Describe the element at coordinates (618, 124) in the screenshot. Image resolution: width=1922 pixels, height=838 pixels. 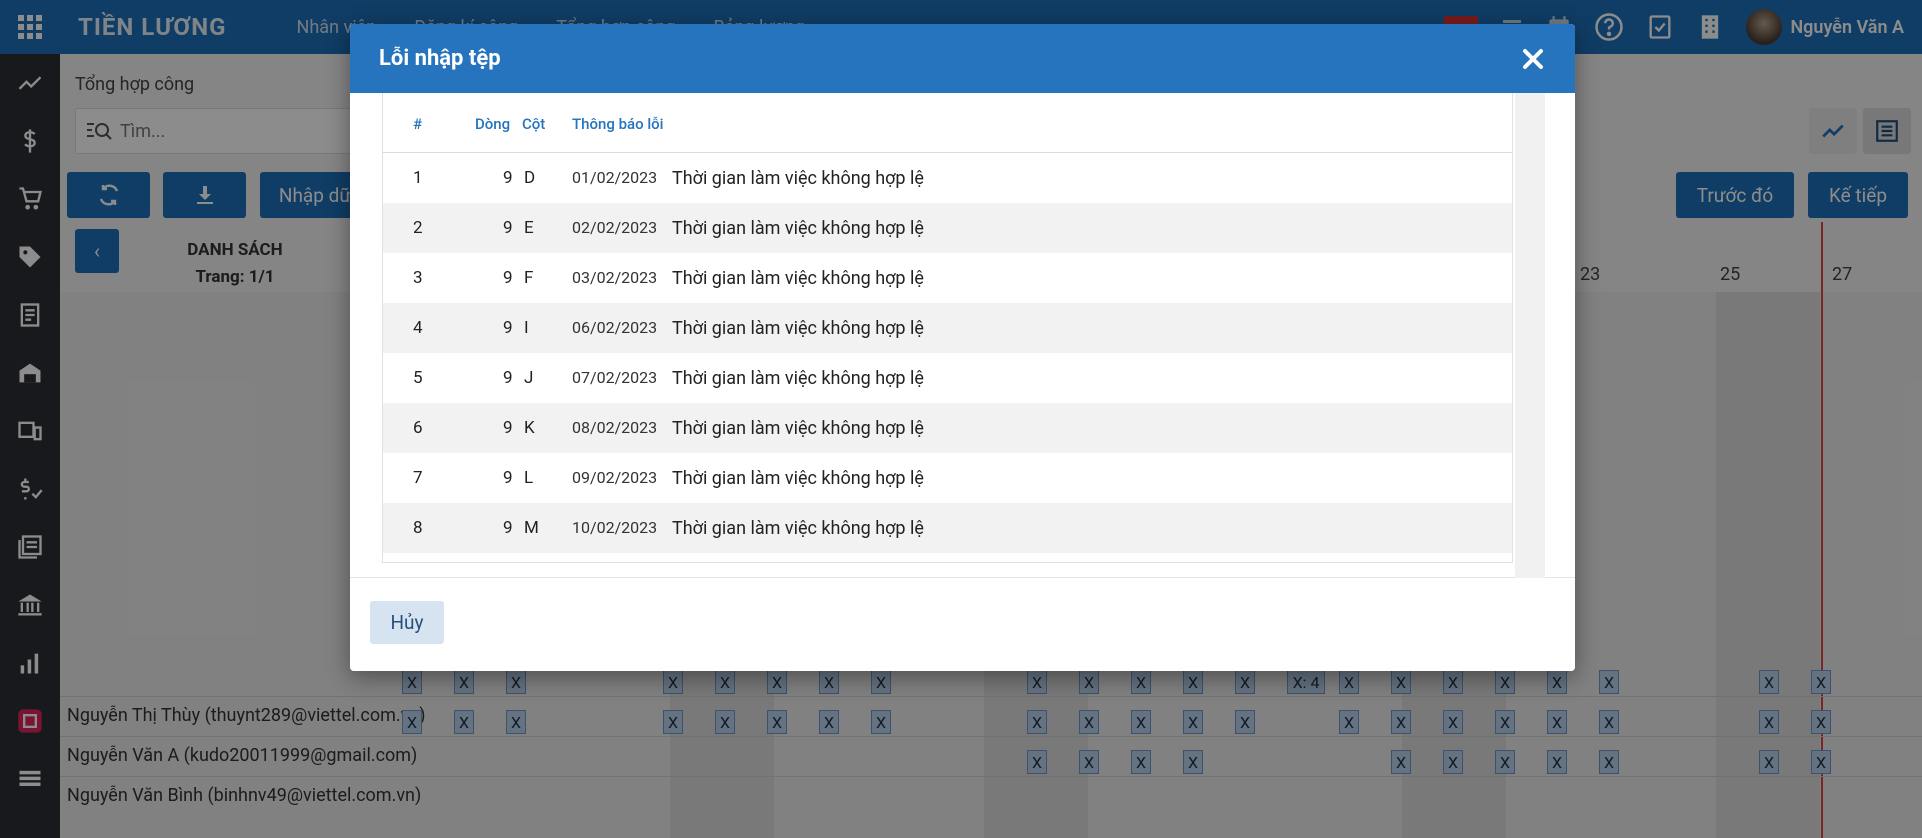
I see `column-header-message: Thông báo lỗi` at that location.